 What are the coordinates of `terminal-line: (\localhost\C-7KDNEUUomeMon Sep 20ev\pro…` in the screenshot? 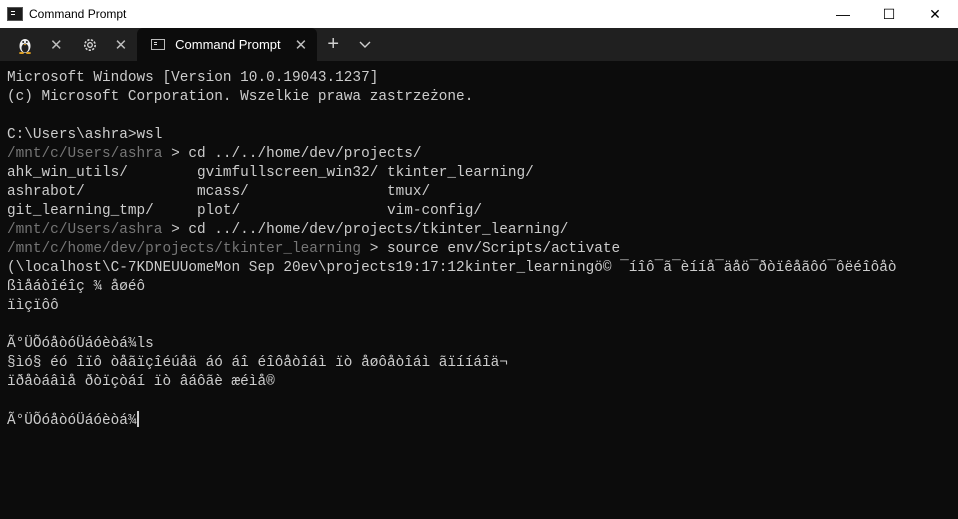 It's located at (482, 268).